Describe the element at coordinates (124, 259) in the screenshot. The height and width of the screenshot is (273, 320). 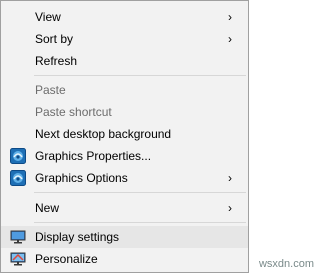
I see `menu-item-personalize: Personalize` at that location.